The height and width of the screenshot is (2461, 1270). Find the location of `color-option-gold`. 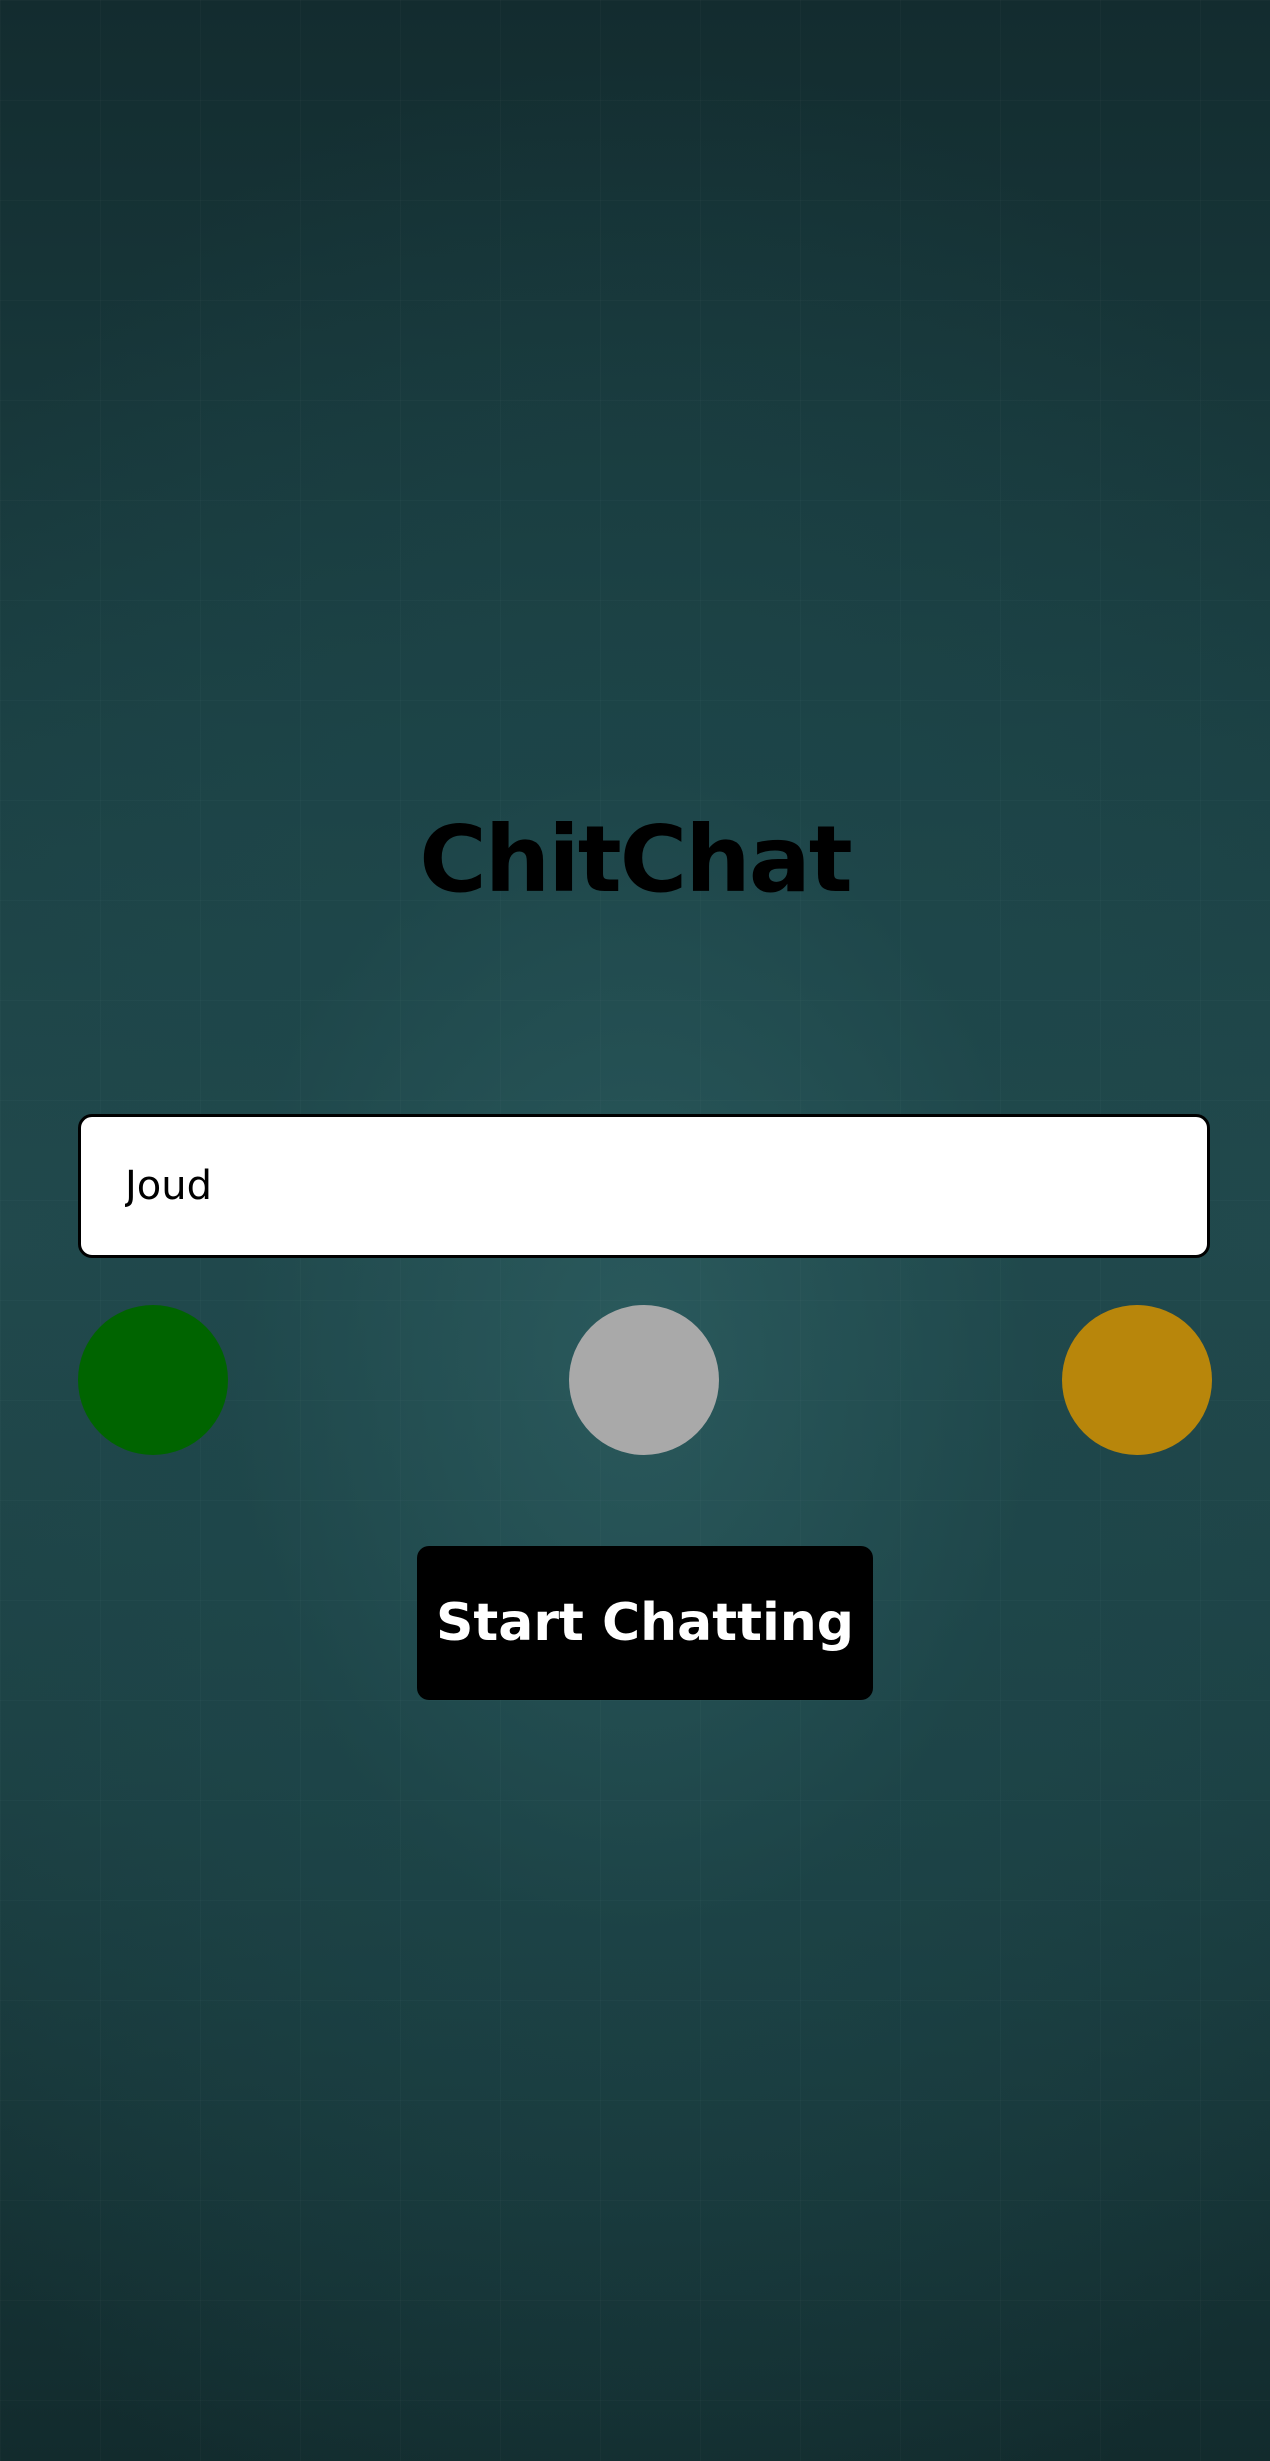

color-option-gold is located at coordinates (1137, 1380).